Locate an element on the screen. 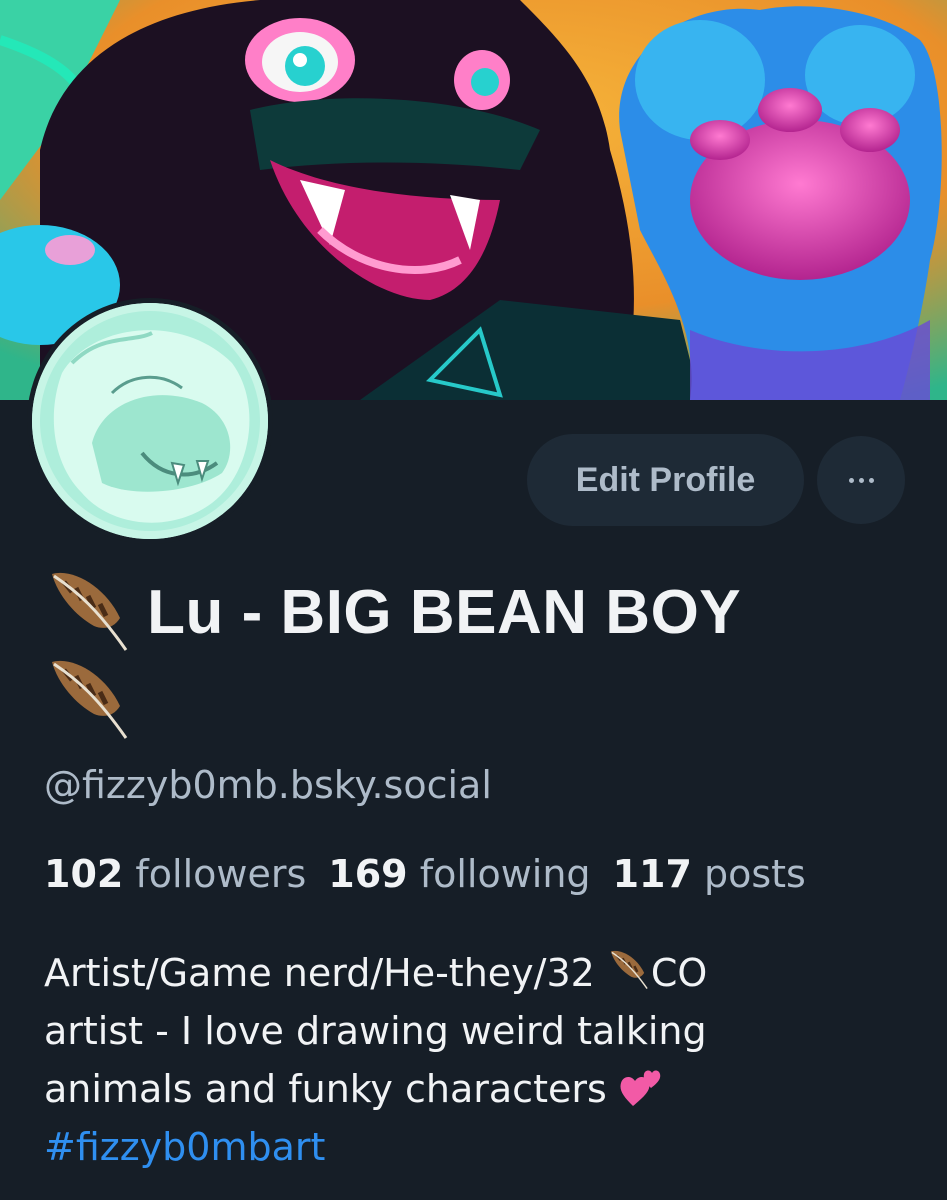 The image size is (947, 1200). edit-profile-button: Edit Profile is located at coordinates (665, 480).